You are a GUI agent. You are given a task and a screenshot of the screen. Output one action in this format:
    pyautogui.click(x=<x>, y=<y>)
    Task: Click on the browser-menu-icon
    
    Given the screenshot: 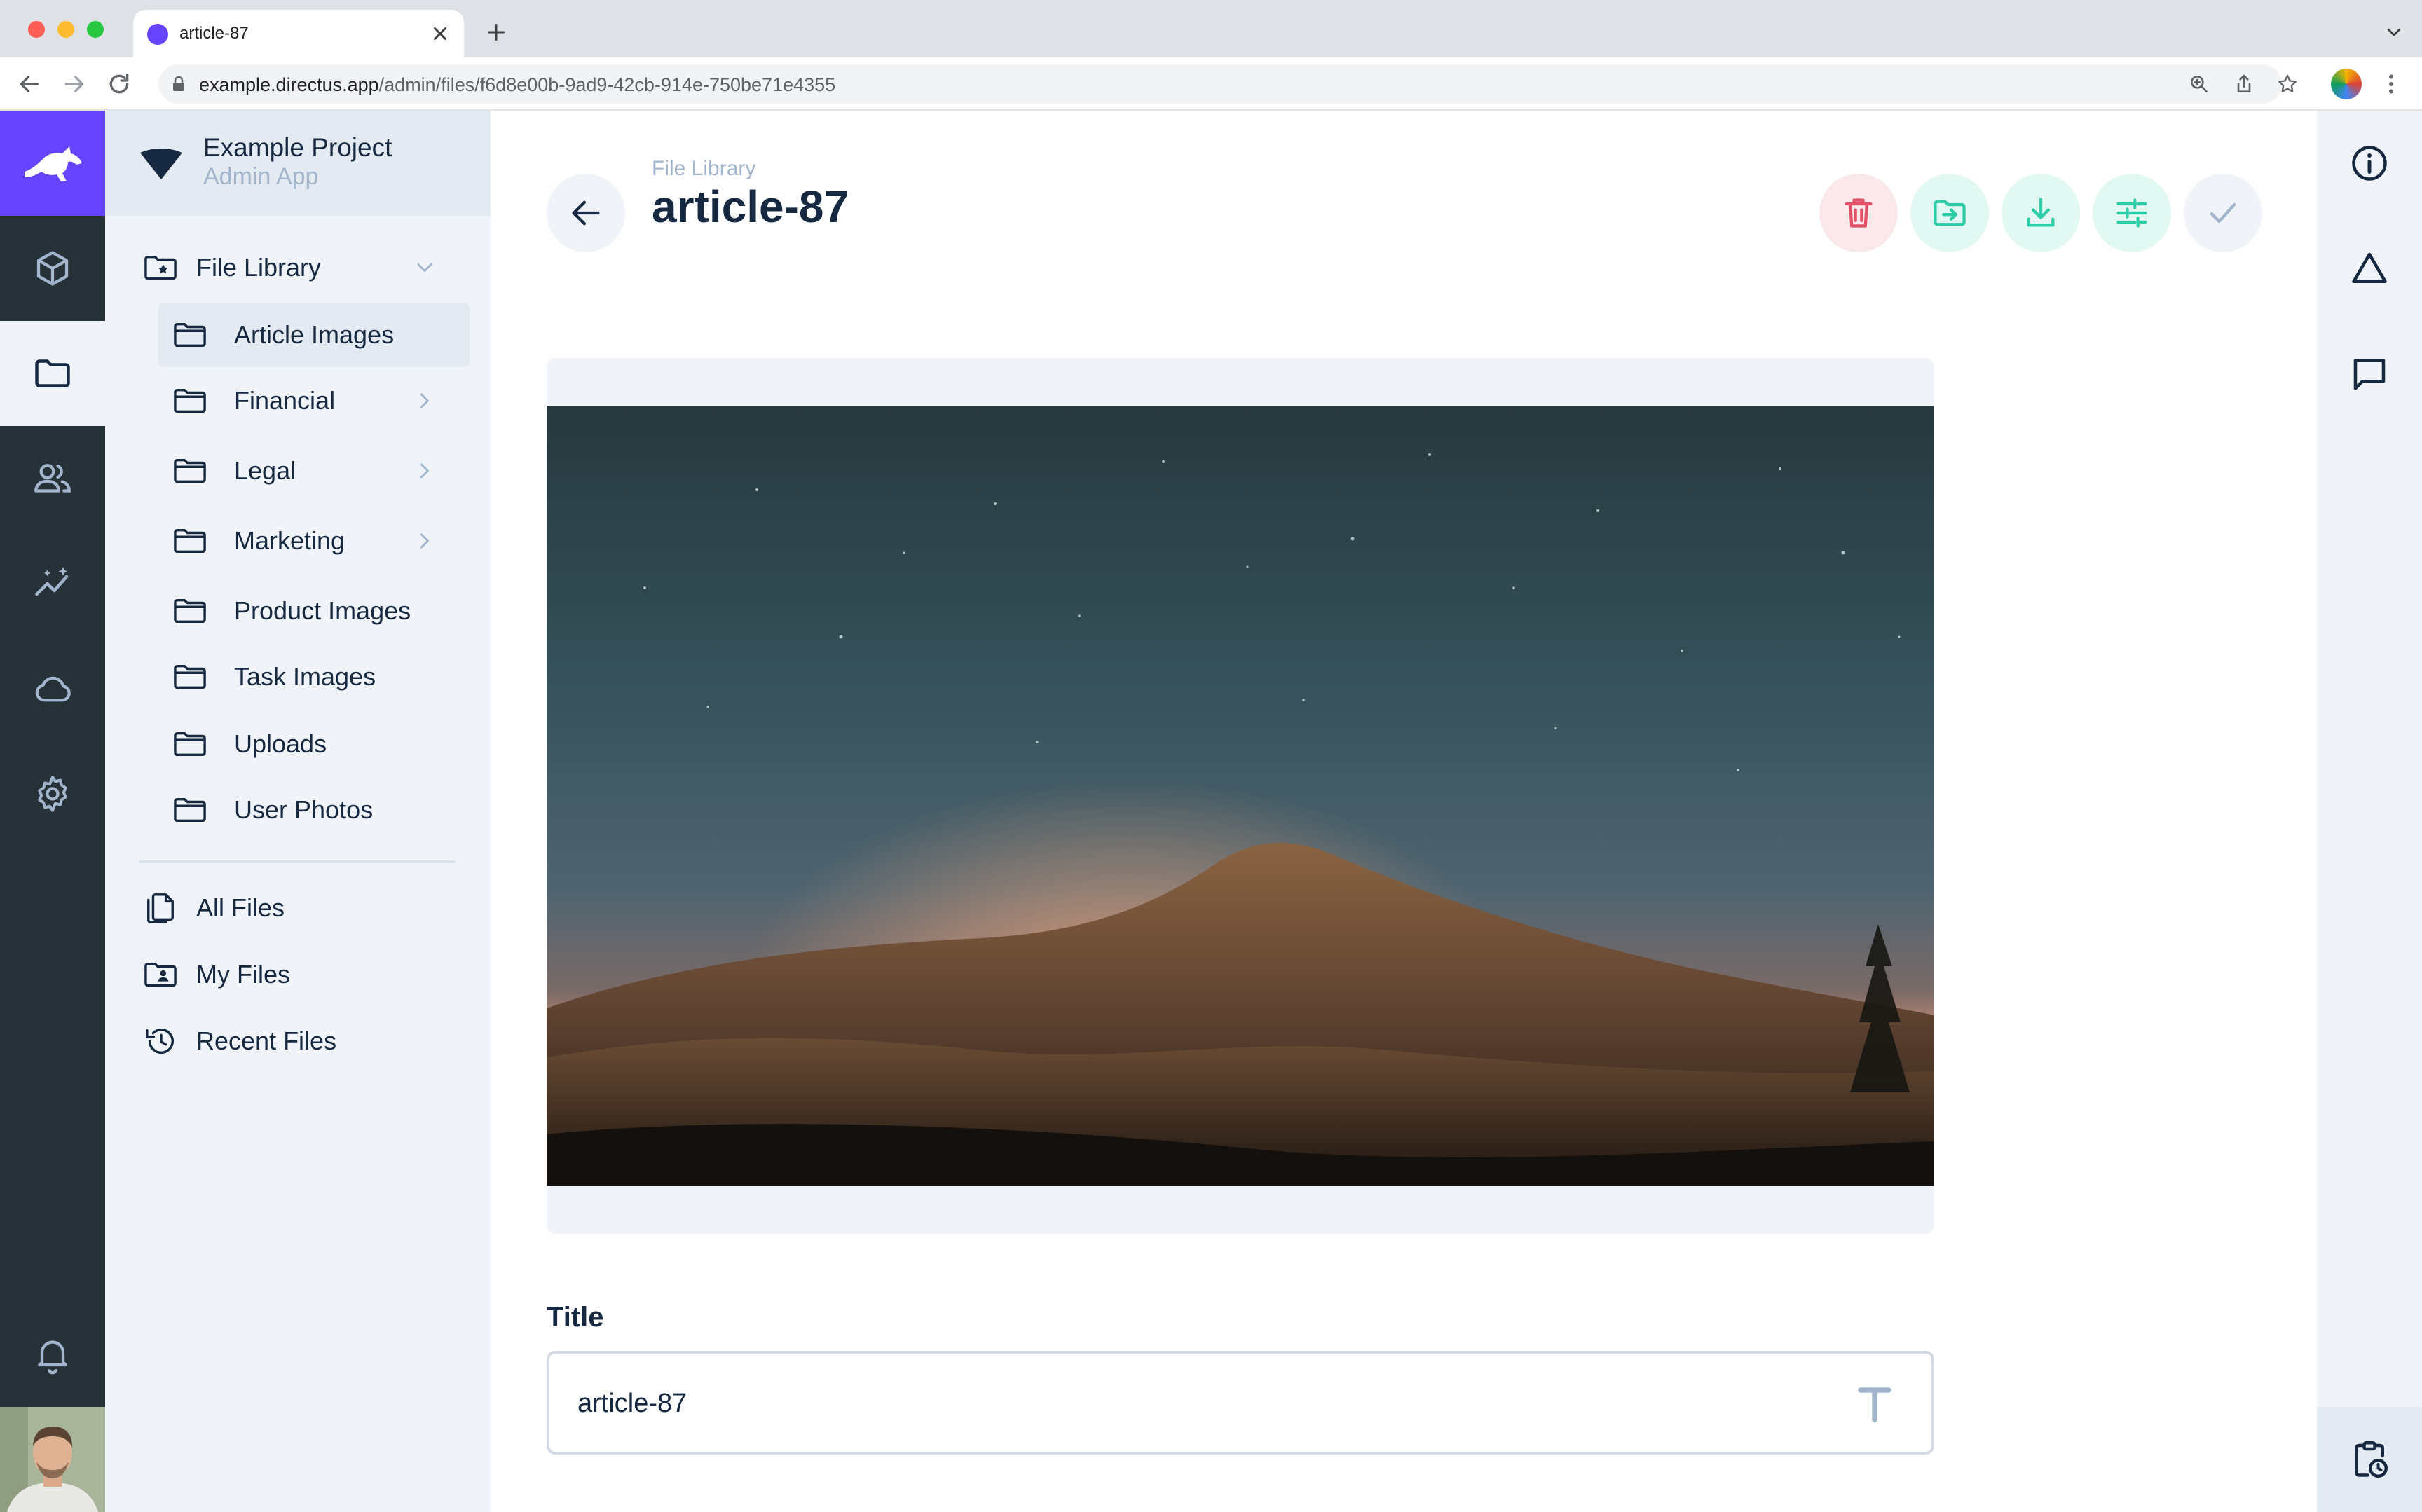 What is the action you would take?
    pyautogui.click(x=2391, y=84)
    